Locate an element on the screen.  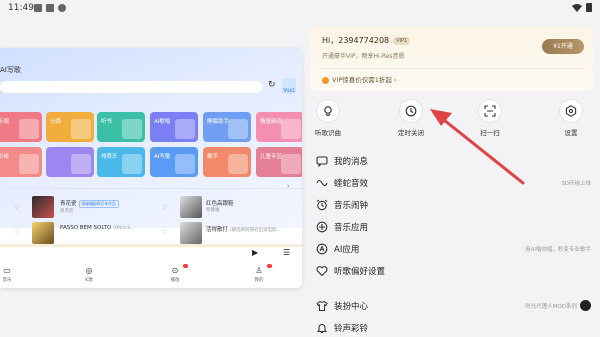
category-card: AI歌唱 is located at coordinates (174, 127).